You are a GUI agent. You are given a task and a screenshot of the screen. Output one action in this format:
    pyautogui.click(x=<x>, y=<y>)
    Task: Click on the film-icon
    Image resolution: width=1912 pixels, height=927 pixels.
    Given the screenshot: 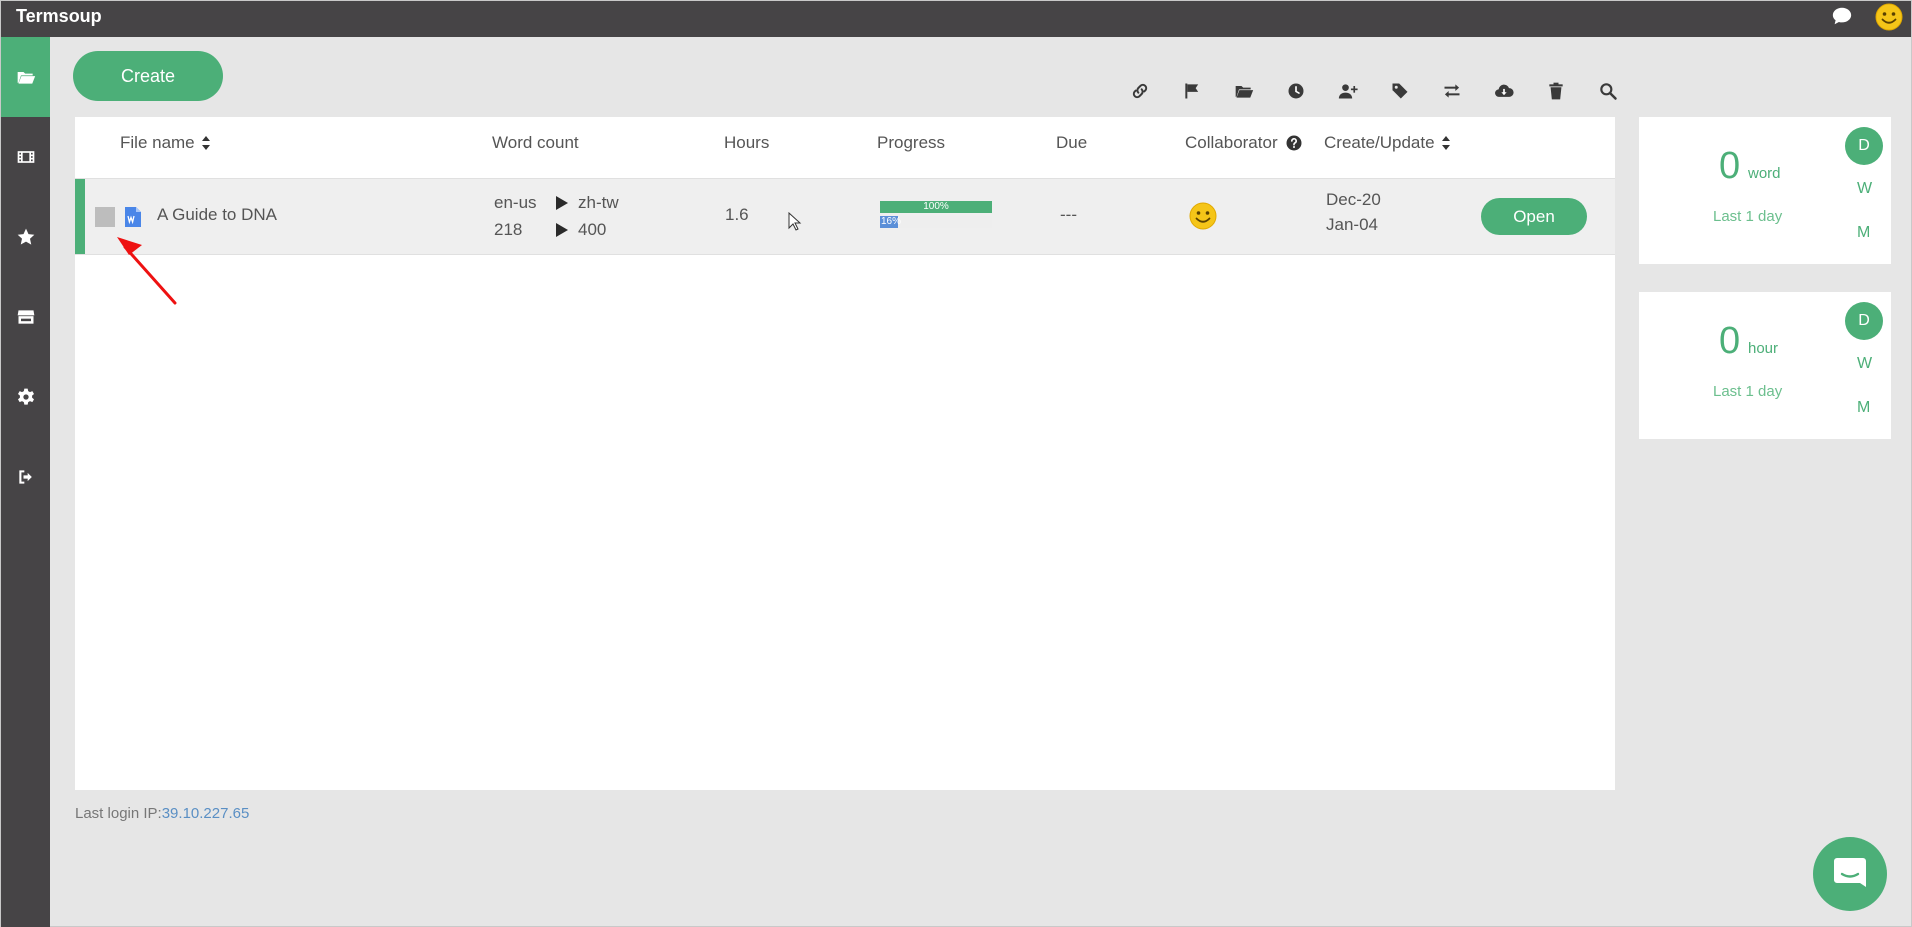 What is the action you would take?
    pyautogui.click(x=25, y=157)
    